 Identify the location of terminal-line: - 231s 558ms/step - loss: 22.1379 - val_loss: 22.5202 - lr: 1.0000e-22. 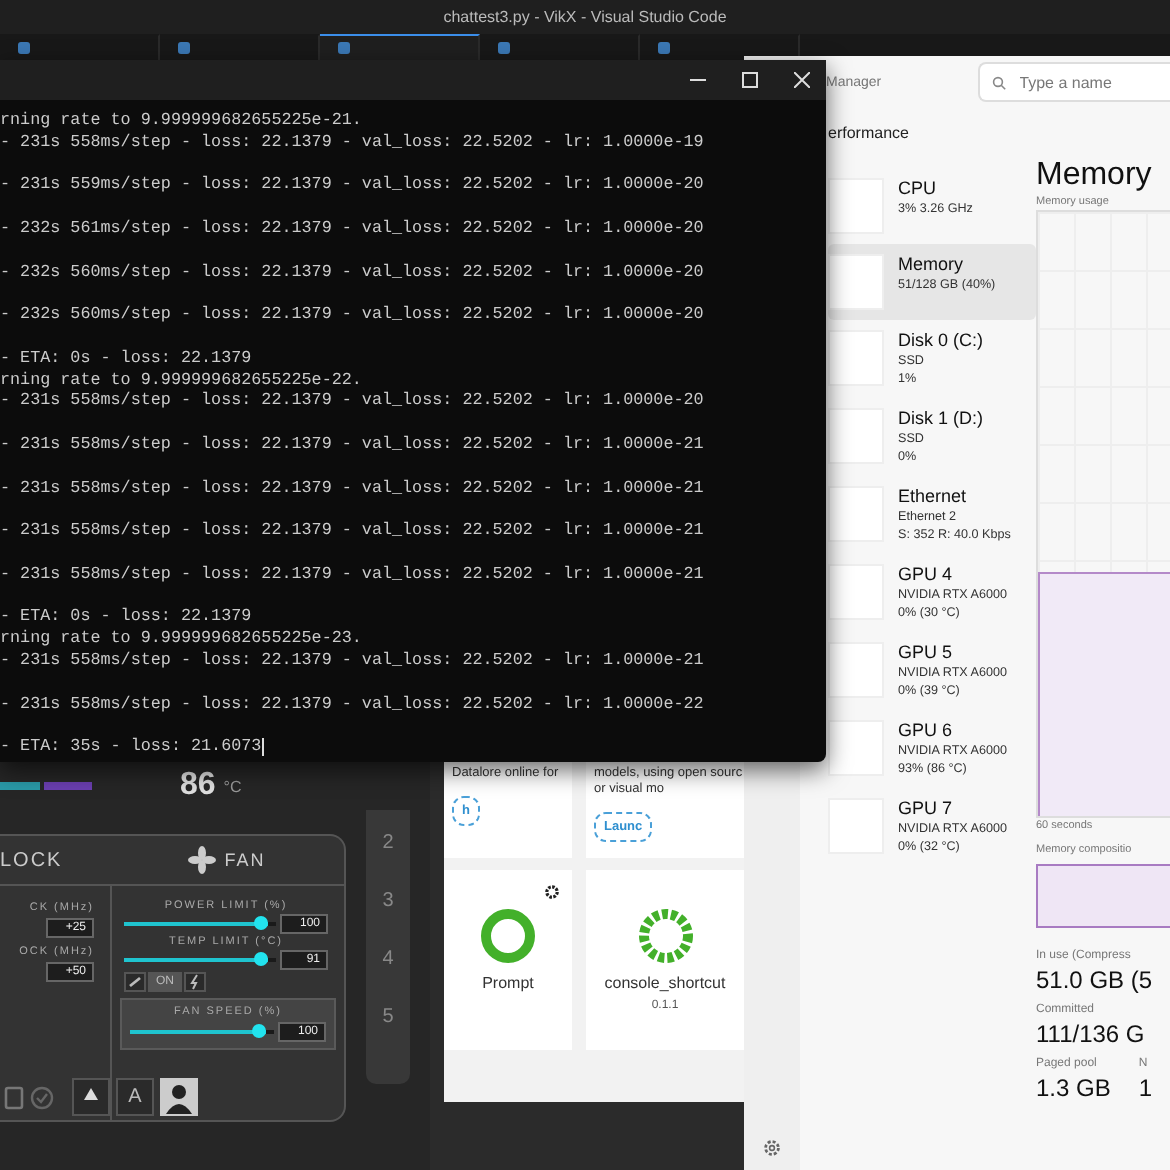
(352, 704).